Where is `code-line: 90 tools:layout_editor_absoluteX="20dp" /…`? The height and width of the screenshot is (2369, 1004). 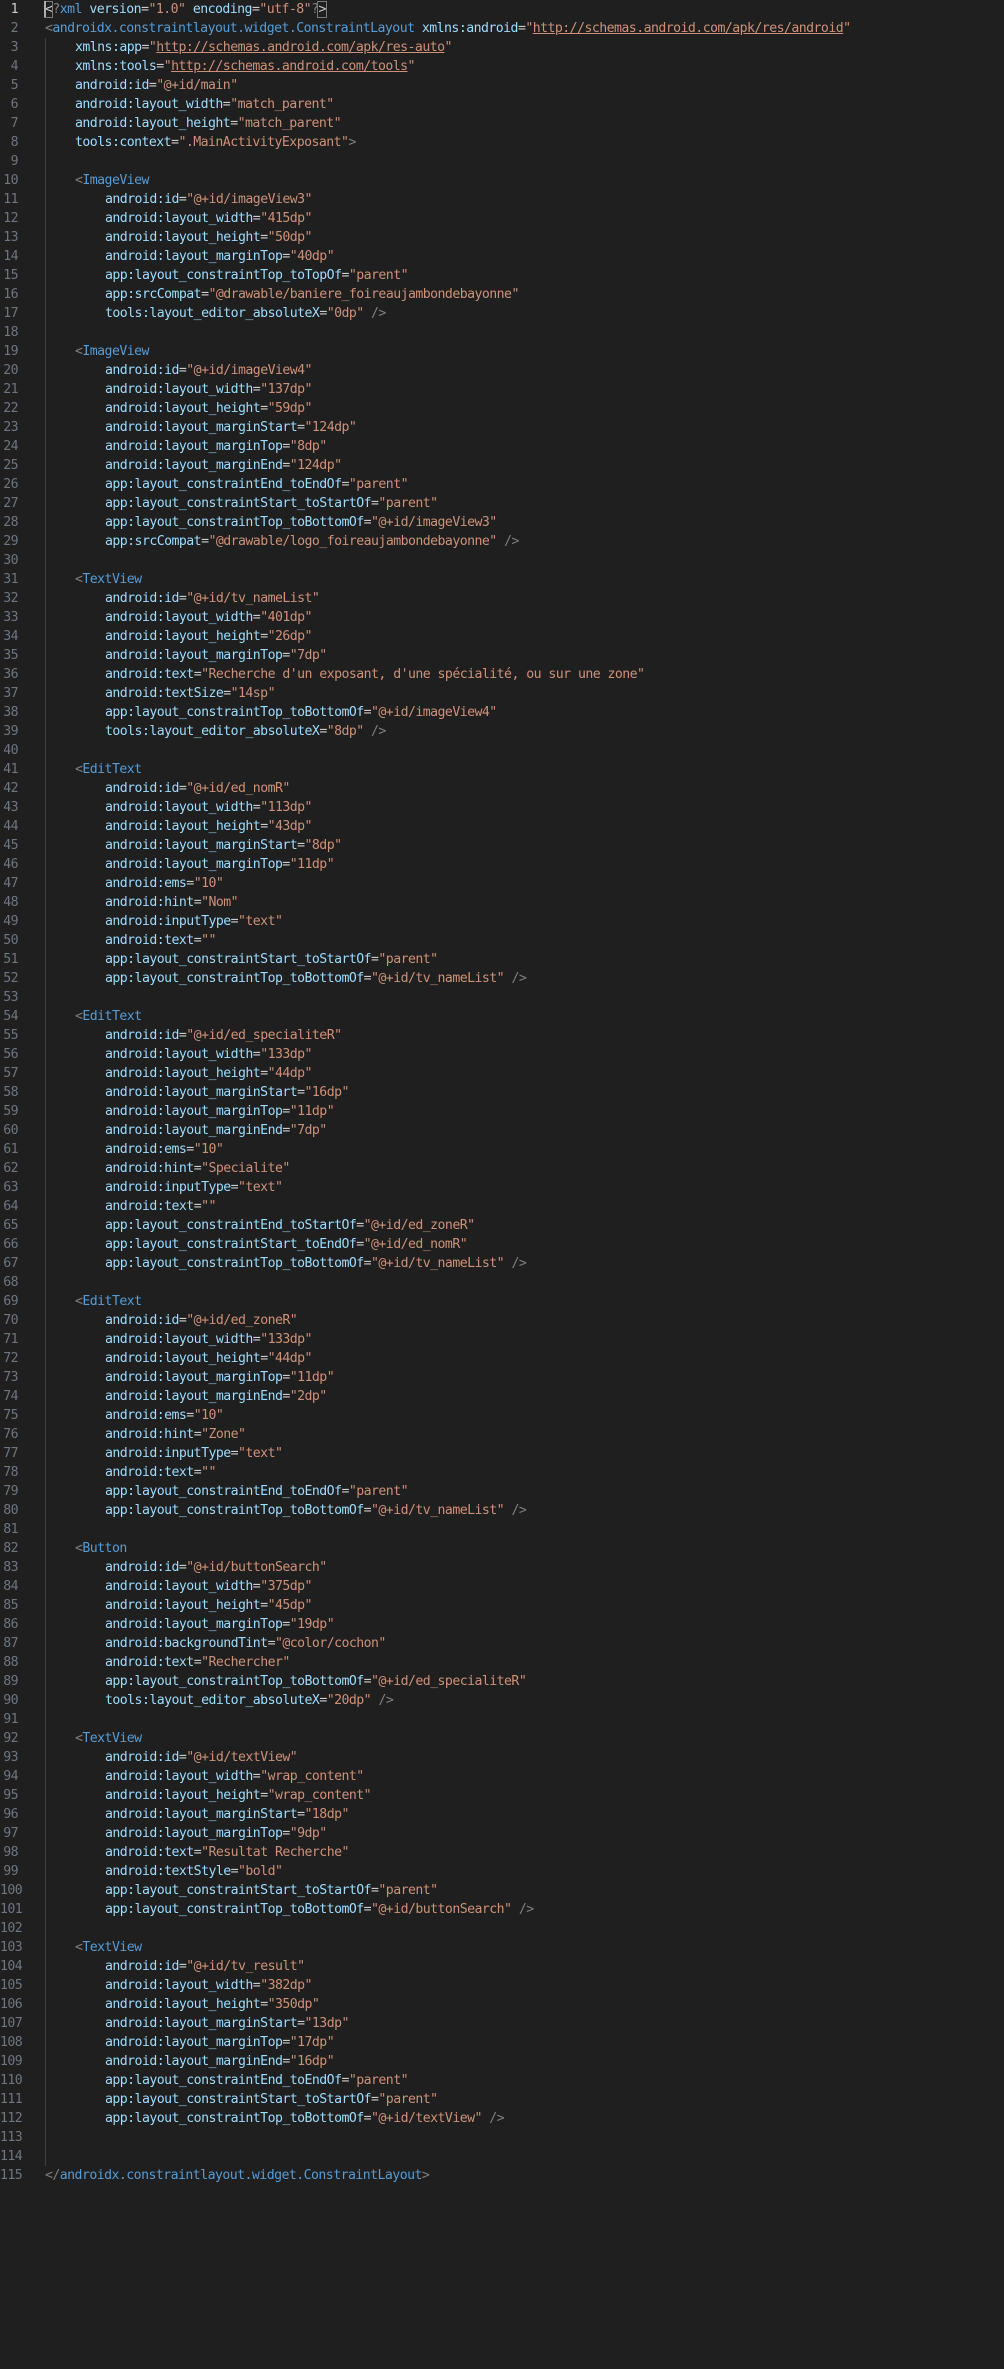
code-line: 90 tools:layout_editor_absoluteX="20dp" /… is located at coordinates (502, 1700).